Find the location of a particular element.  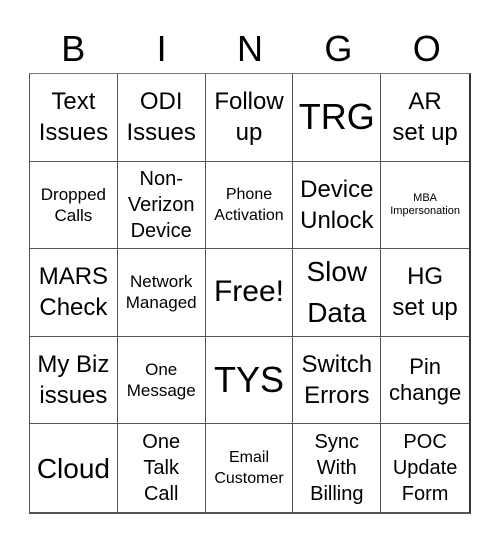

header-letter-g: G is located at coordinates (338, 48).